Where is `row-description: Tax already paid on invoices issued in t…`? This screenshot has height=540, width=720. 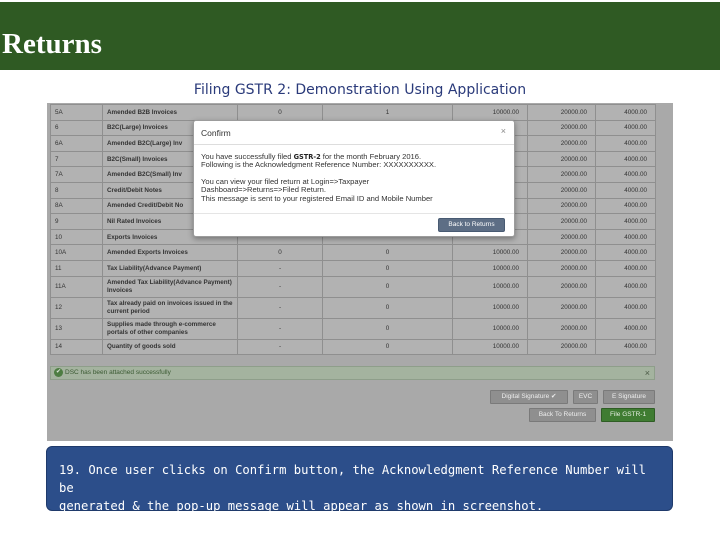 row-description: Tax already paid on invoices issued in t… is located at coordinates (170, 307).